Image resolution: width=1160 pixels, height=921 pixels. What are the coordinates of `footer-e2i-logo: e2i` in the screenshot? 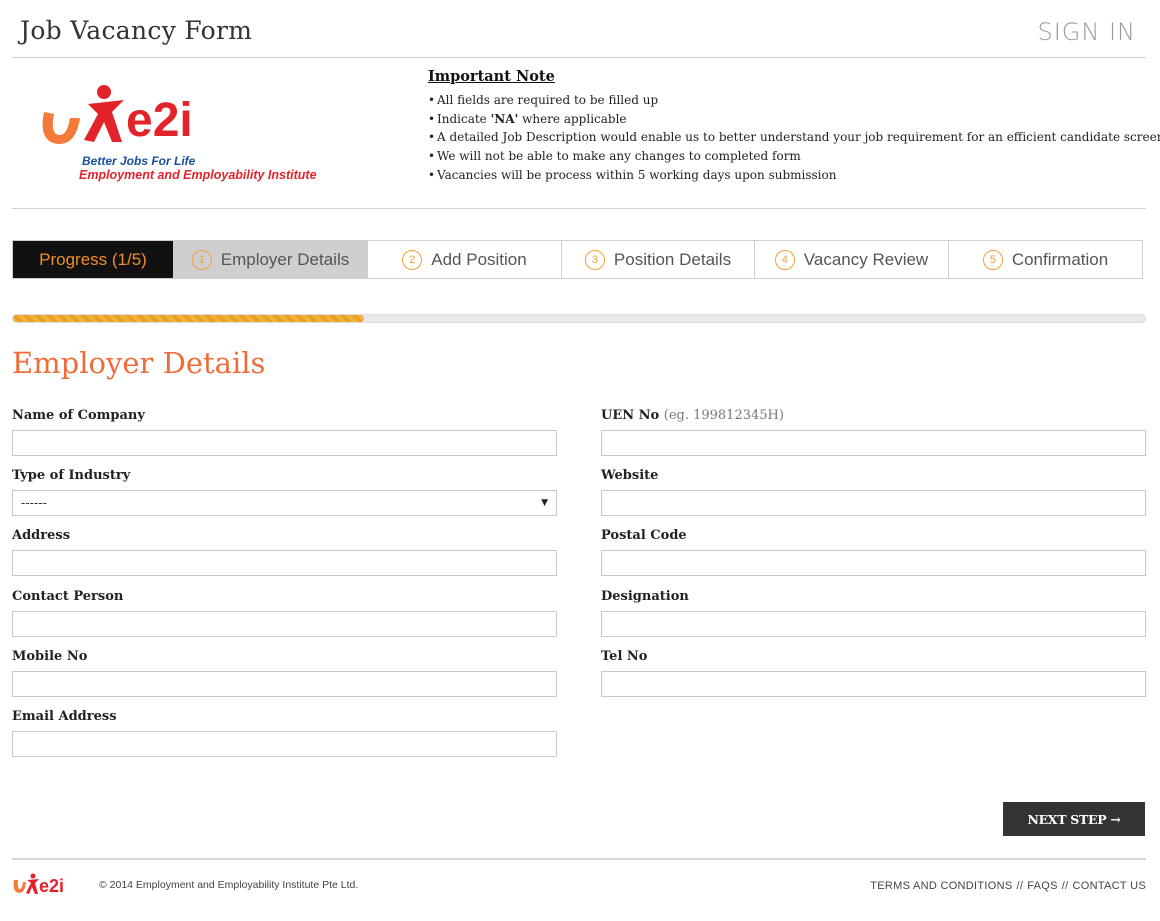 It's located at (52, 886).